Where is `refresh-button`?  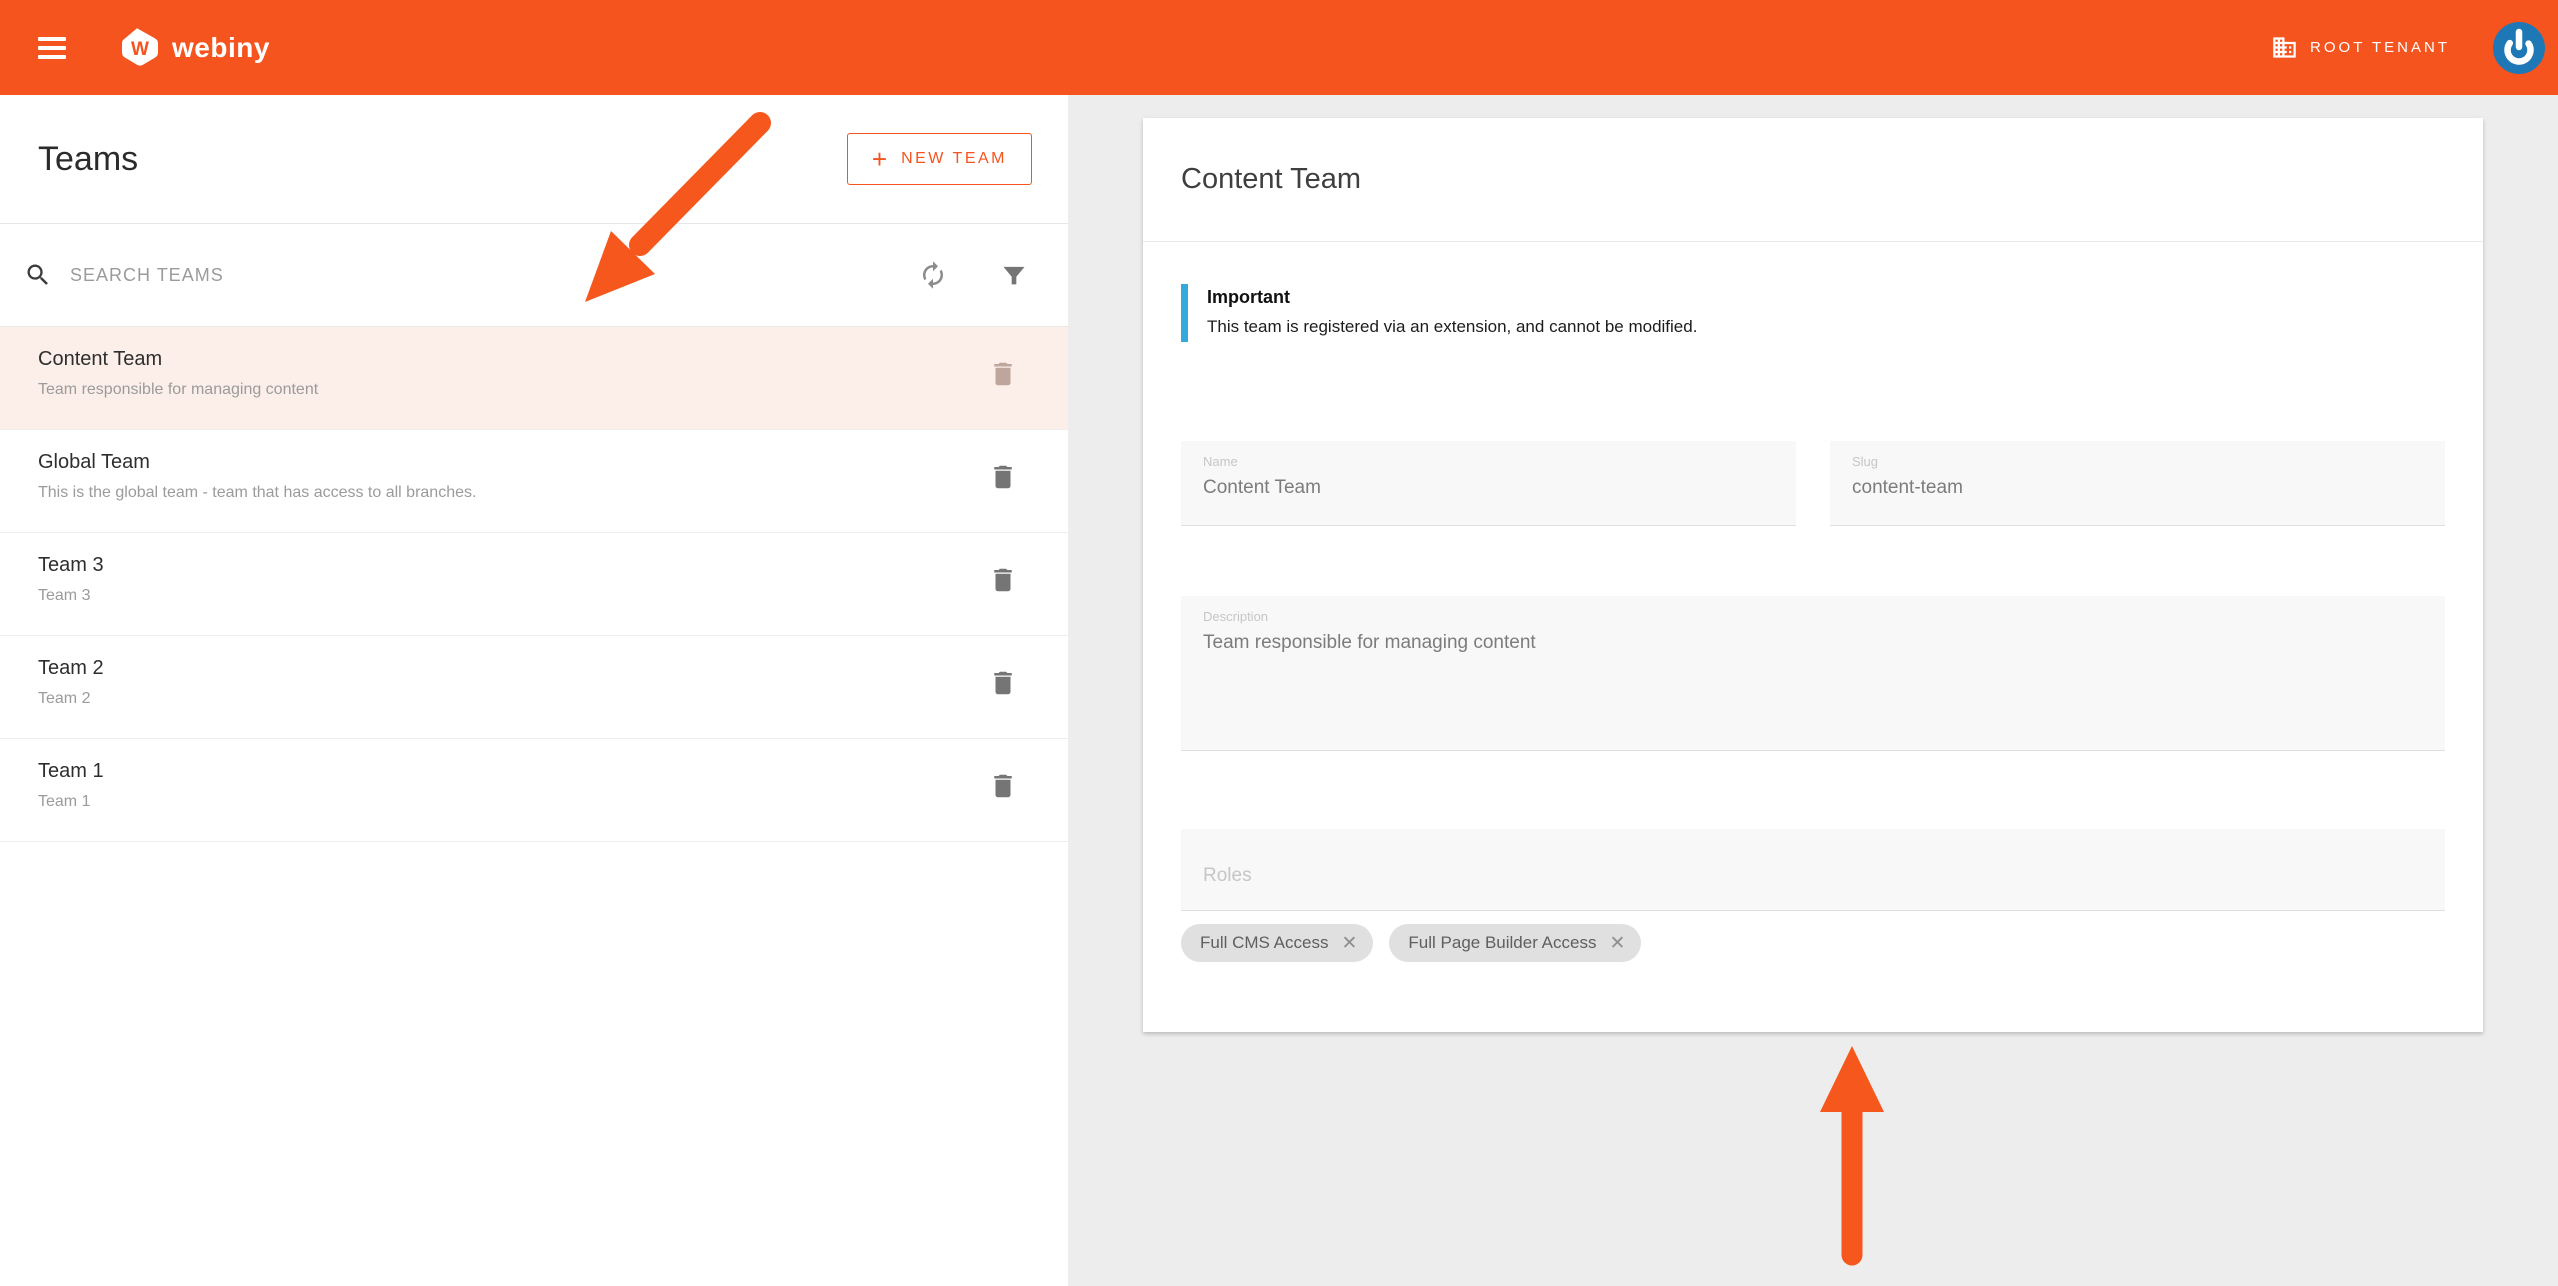 refresh-button is located at coordinates (933, 275).